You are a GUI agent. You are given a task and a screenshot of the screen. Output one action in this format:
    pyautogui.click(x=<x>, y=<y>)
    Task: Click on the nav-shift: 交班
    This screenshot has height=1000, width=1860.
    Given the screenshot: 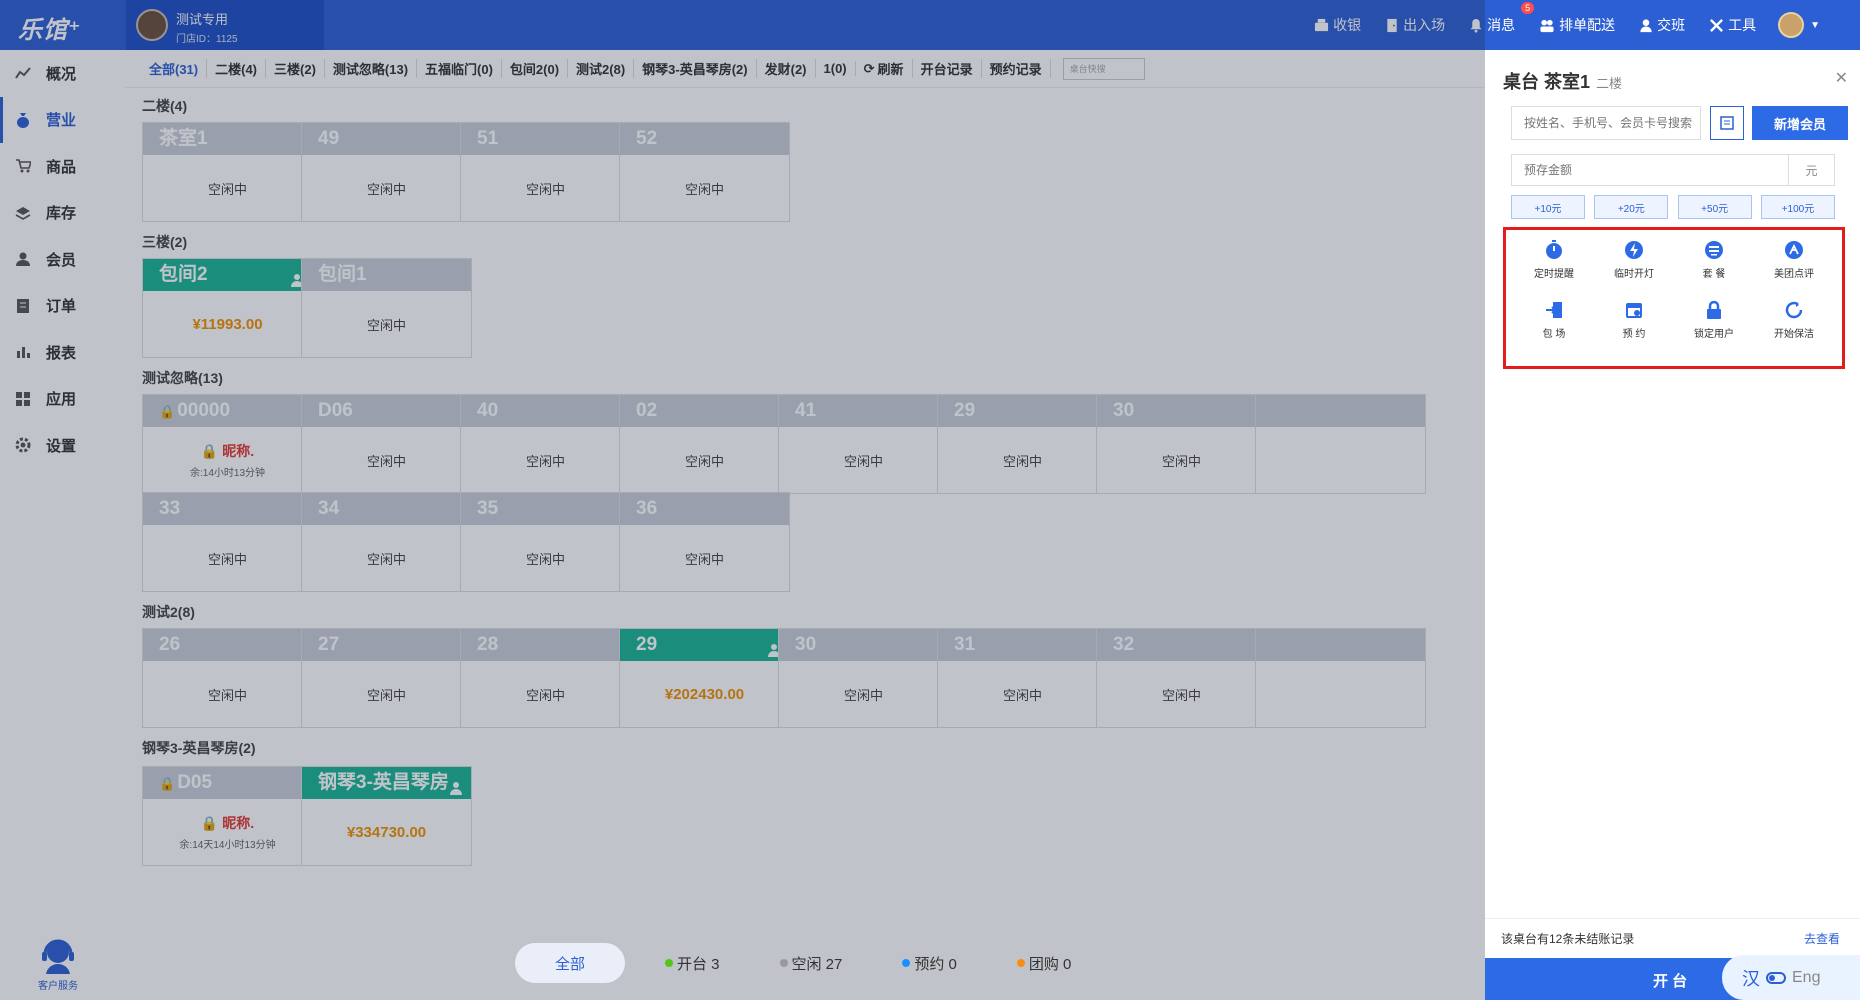 What is the action you would take?
    pyautogui.click(x=1662, y=25)
    